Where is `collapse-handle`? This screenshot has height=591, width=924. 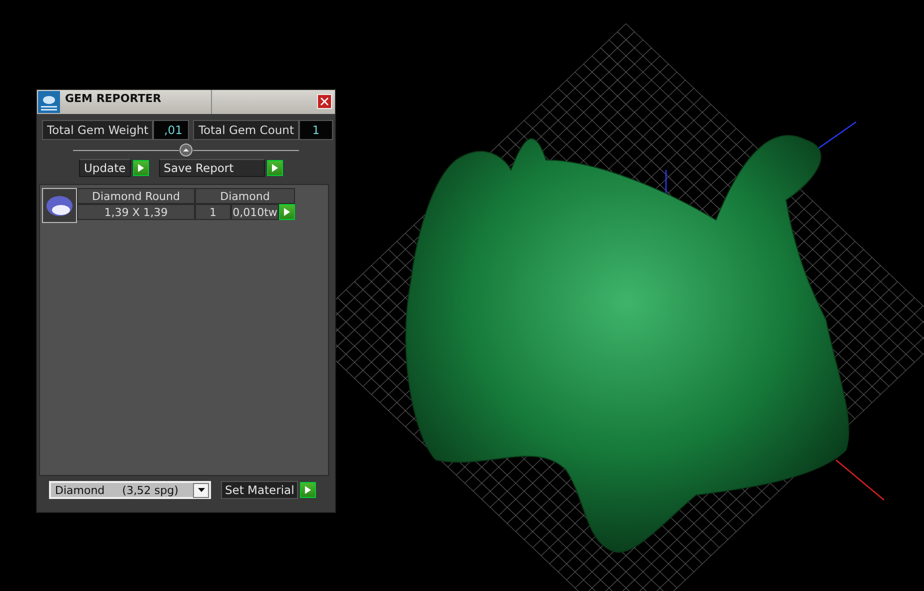
collapse-handle is located at coordinates (186, 150).